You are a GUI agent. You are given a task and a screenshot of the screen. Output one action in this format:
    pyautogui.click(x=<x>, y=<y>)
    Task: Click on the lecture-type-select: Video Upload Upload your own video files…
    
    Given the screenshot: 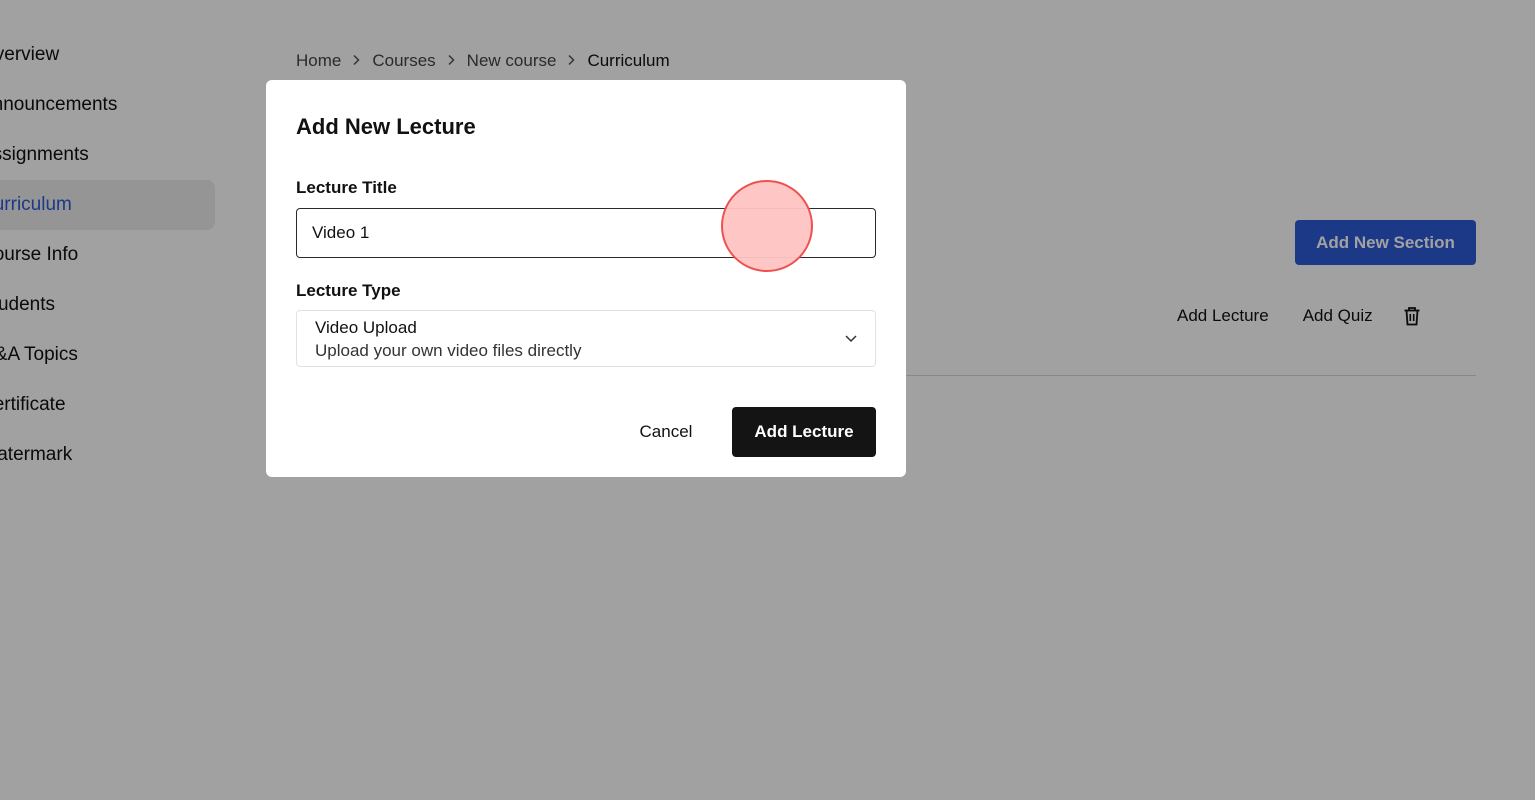 What is the action you would take?
    pyautogui.click(x=586, y=338)
    